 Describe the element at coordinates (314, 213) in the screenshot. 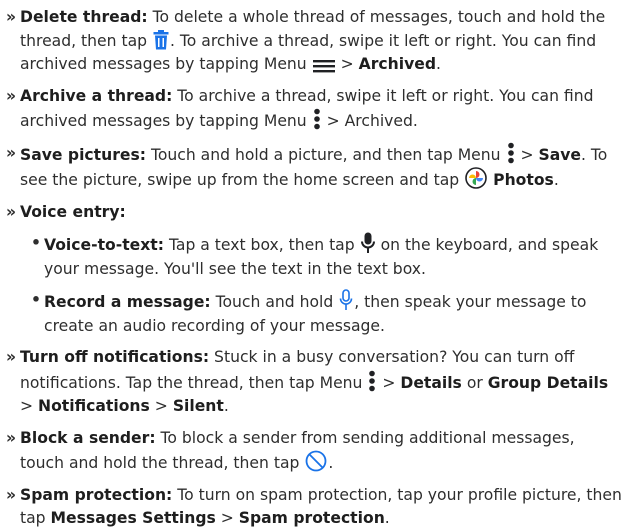

I see `tip-voice-entry: » Voice entry:` at that location.